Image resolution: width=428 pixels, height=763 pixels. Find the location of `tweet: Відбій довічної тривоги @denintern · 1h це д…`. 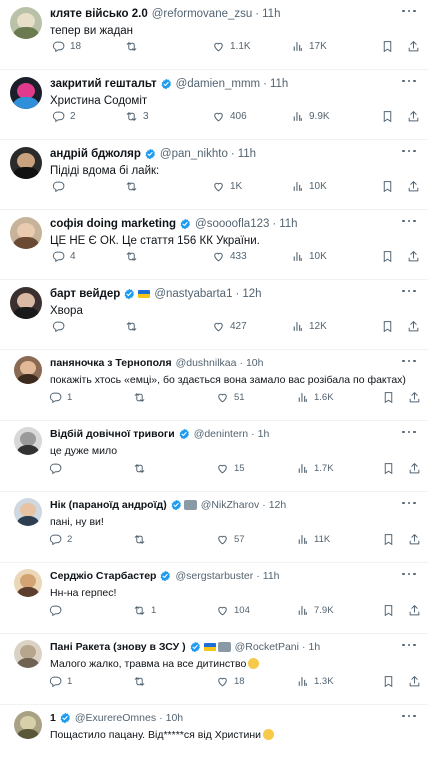

tweet: Відбій довічної тривоги @denintern · 1h це д… is located at coordinates (214, 456).